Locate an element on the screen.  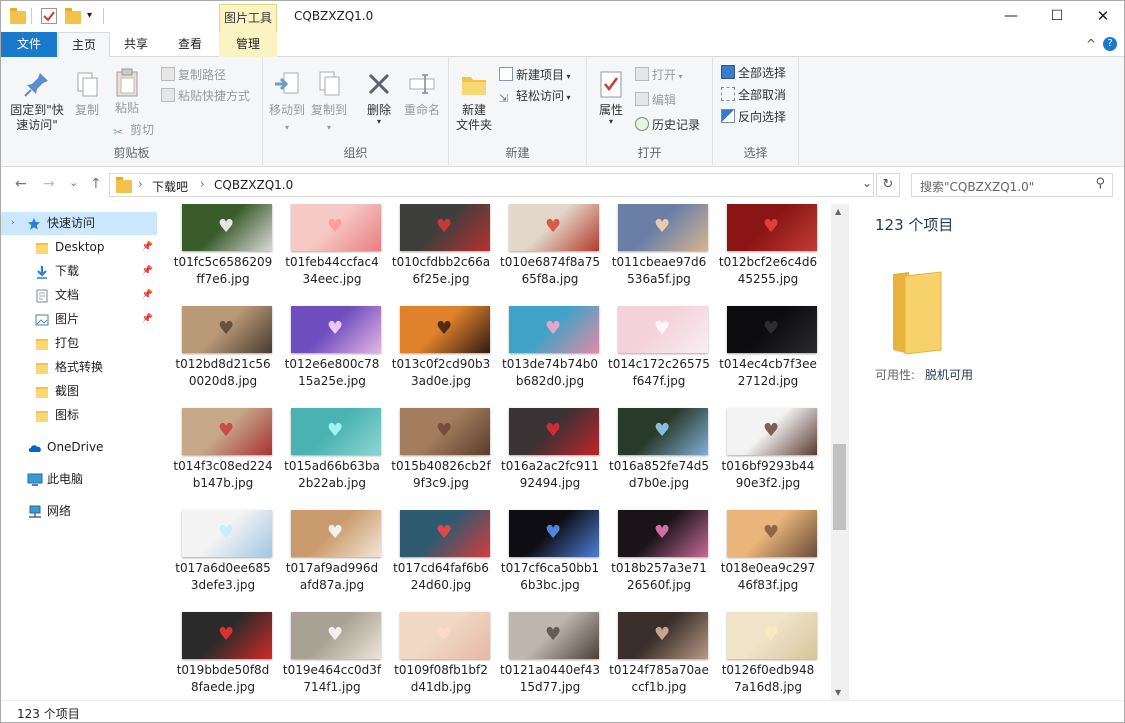
file-item: ♥t010e6874f8a7565f8a.jpg is located at coordinates (550, 254).